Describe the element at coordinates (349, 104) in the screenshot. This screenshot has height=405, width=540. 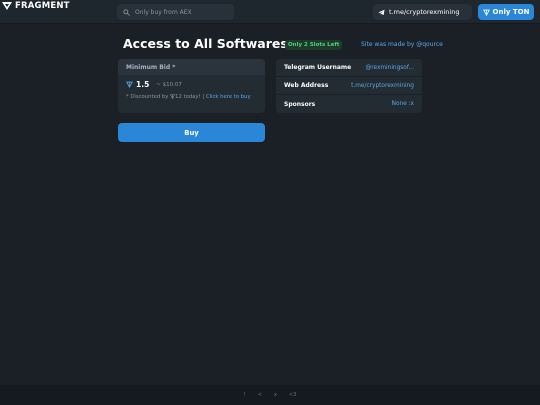
I see `info-row-sponsors: Sponsors None :x` at that location.